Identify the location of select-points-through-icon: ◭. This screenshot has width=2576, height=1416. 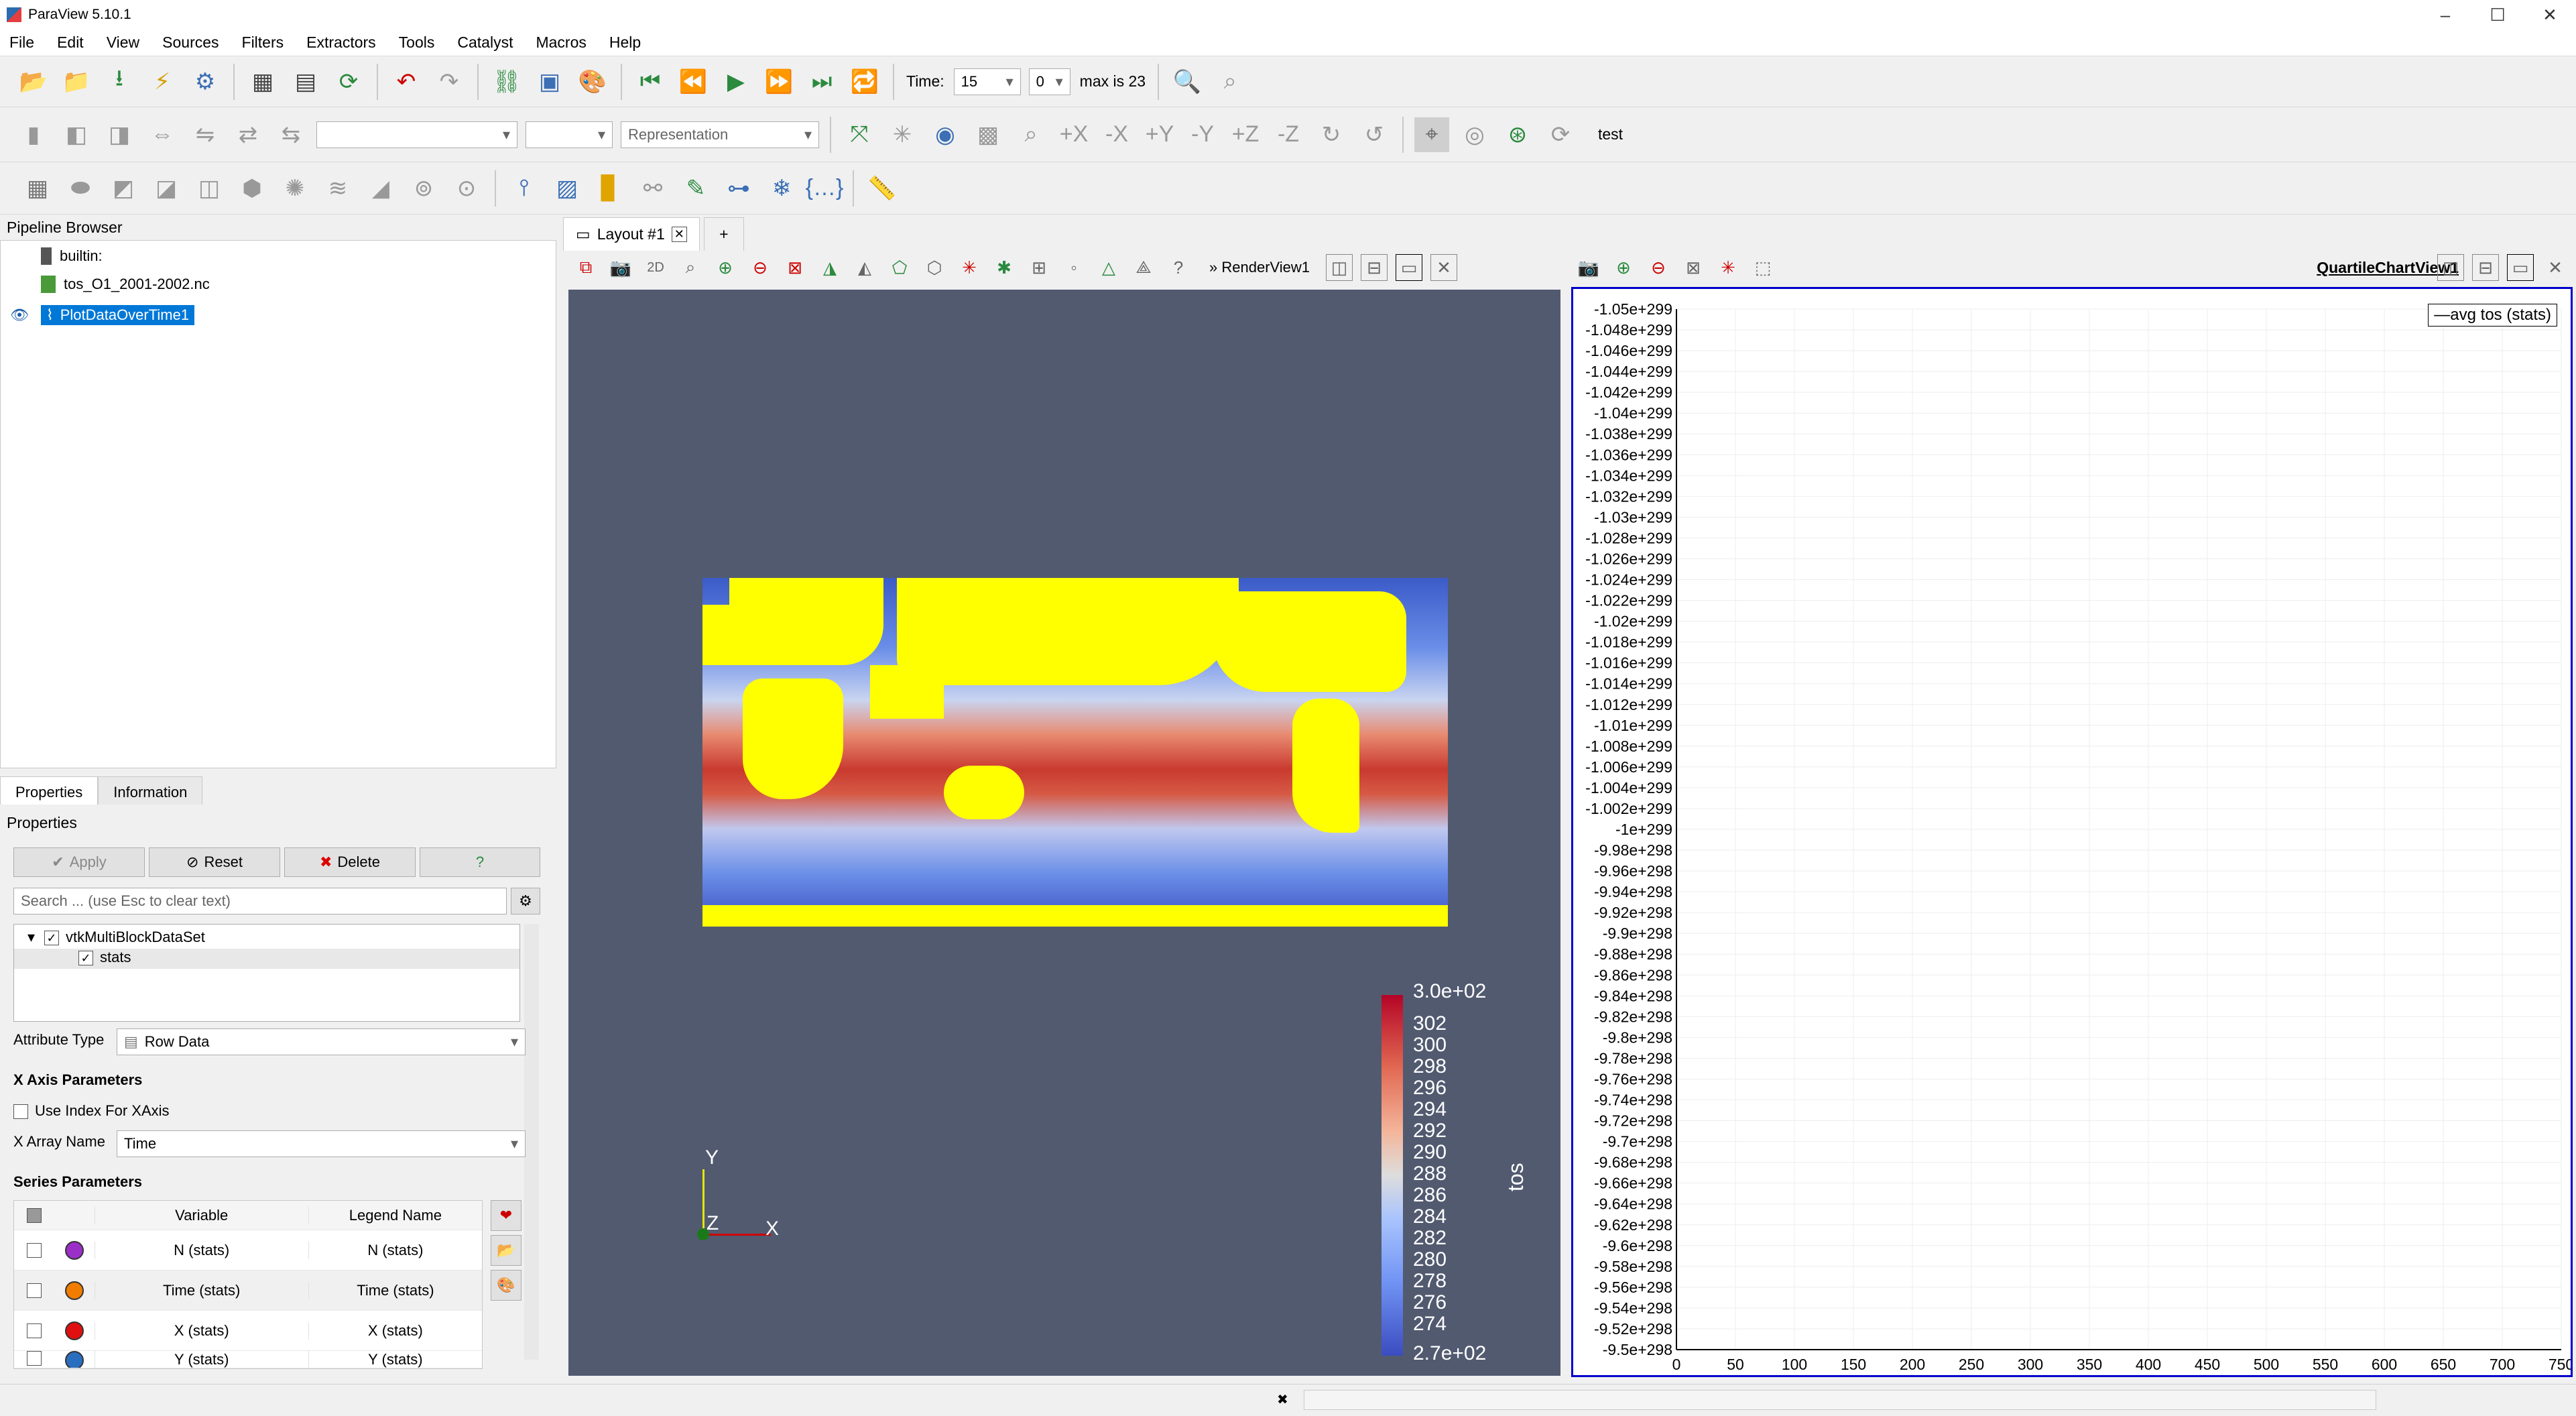
(865, 267).